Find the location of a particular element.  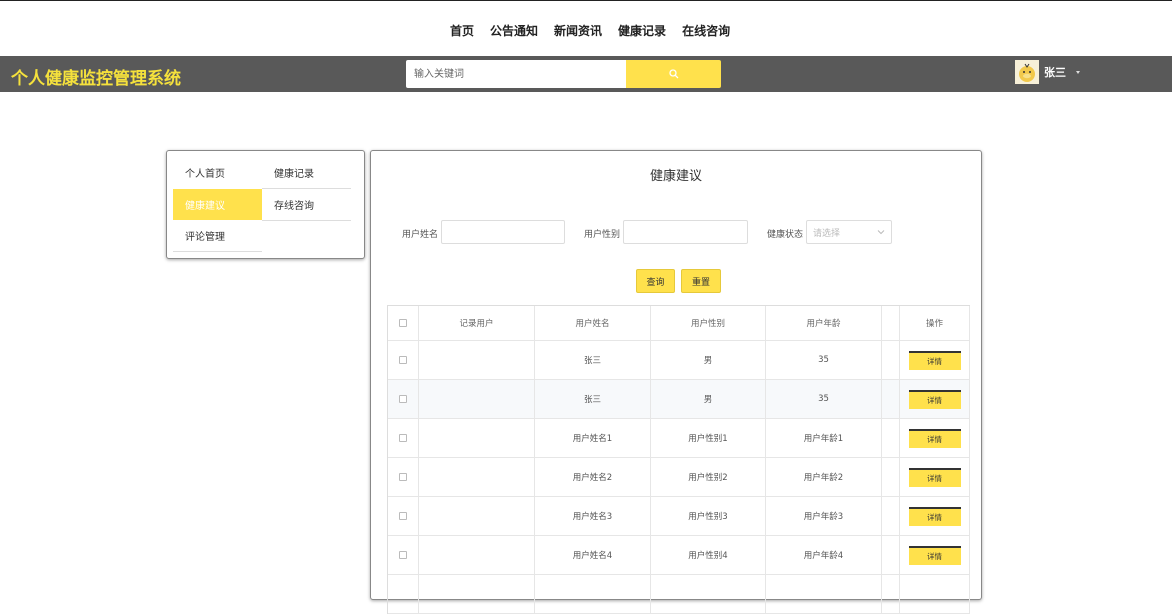

sidebar-item-comments: 评论管理 is located at coordinates (217, 235).